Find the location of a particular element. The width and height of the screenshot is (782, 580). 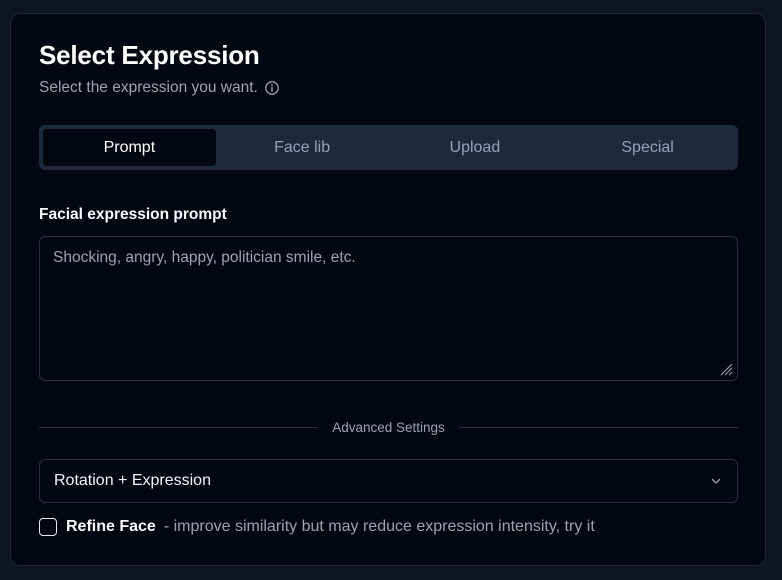

advanced-settings-label: Advanced Settings is located at coordinates (388, 427).